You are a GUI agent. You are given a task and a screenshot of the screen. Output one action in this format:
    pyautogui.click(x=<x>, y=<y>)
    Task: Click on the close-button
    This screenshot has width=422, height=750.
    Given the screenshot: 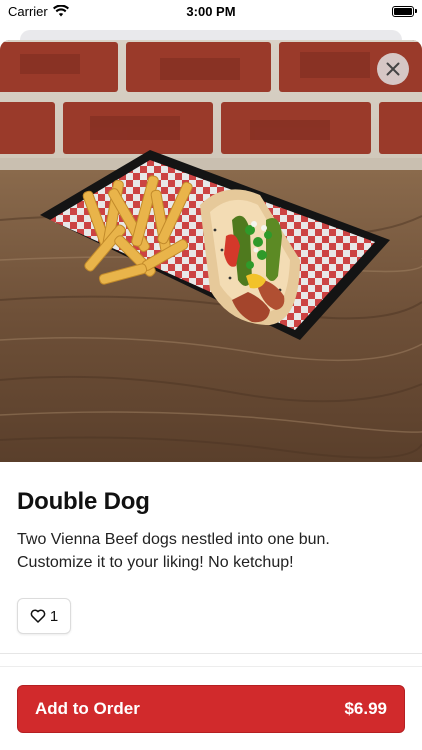 What is the action you would take?
    pyautogui.click(x=393, y=69)
    